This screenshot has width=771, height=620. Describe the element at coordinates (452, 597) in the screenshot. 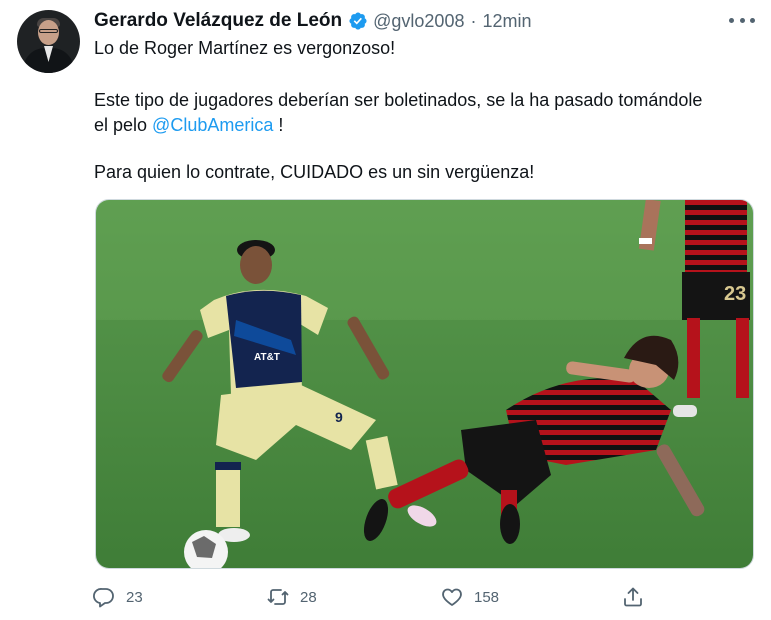

I see `like-icon` at that location.